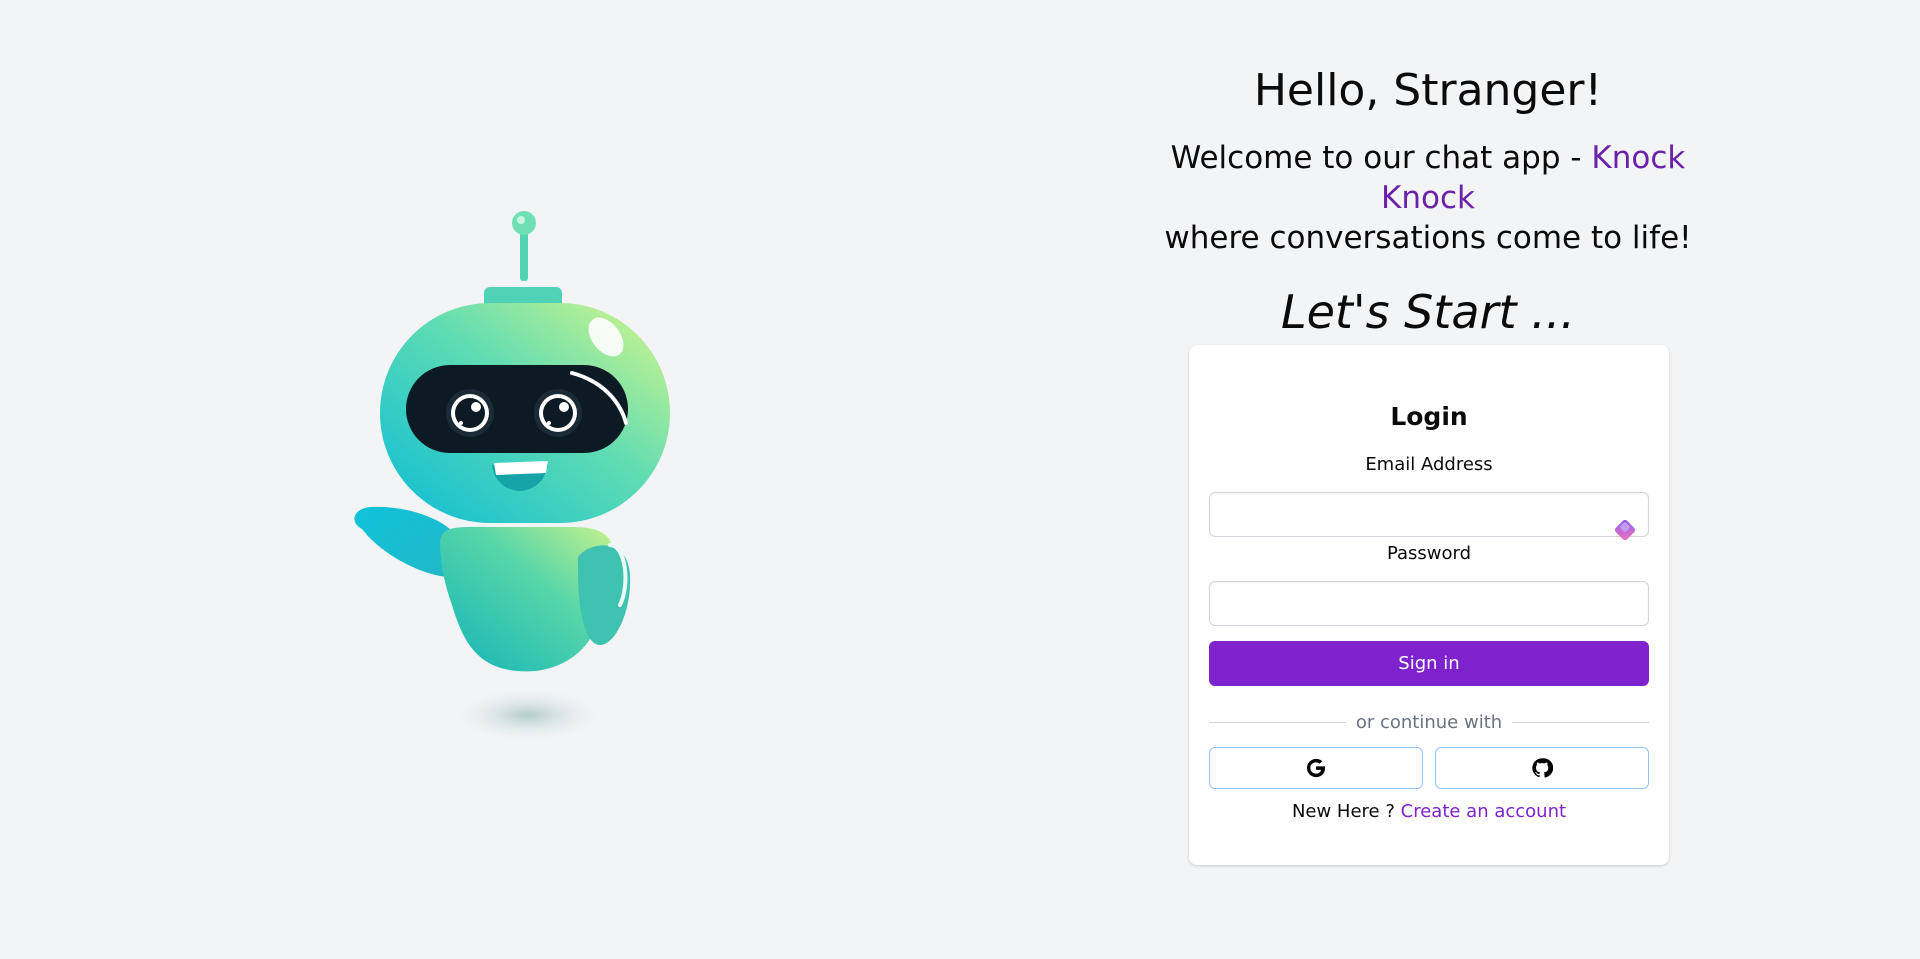 Image resolution: width=1920 pixels, height=959 pixels. I want to click on signup-line: New Here ? Create an account, so click(1429, 812).